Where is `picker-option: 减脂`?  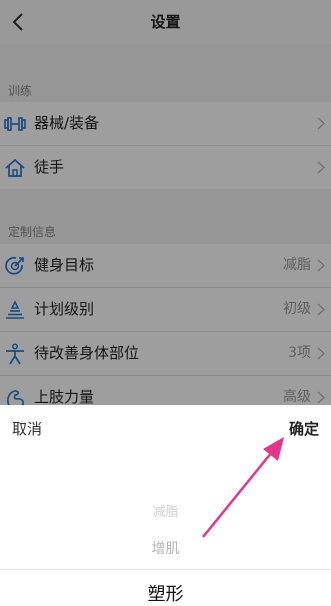 picker-option: 减脂 is located at coordinates (165, 510).